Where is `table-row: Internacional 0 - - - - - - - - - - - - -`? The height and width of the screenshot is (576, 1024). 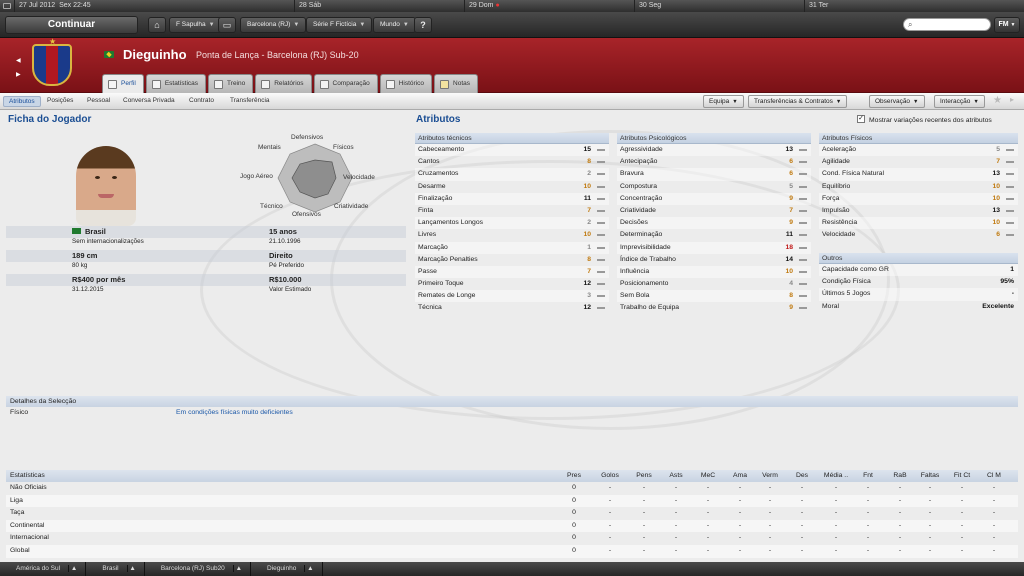
table-row: Internacional 0 - - - - - - - - - - - - - is located at coordinates (512, 538).